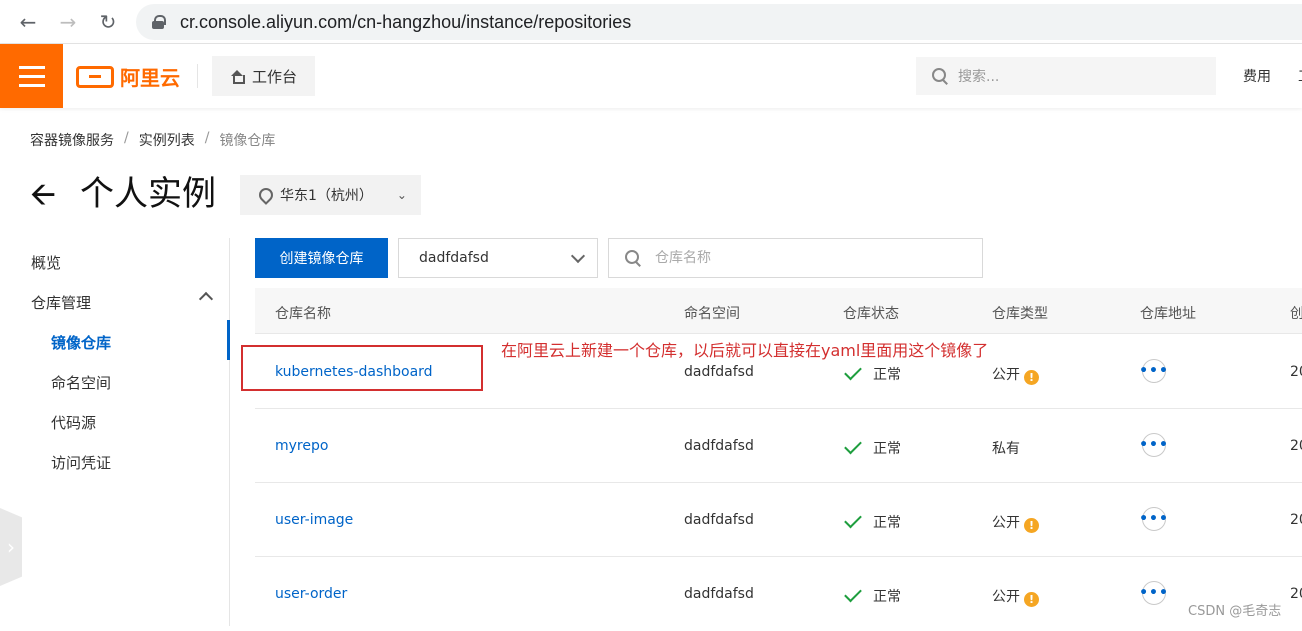 The image size is (1302, 631). I want to click on namespace-select-value: dadfdafsd, so click(454, 258).